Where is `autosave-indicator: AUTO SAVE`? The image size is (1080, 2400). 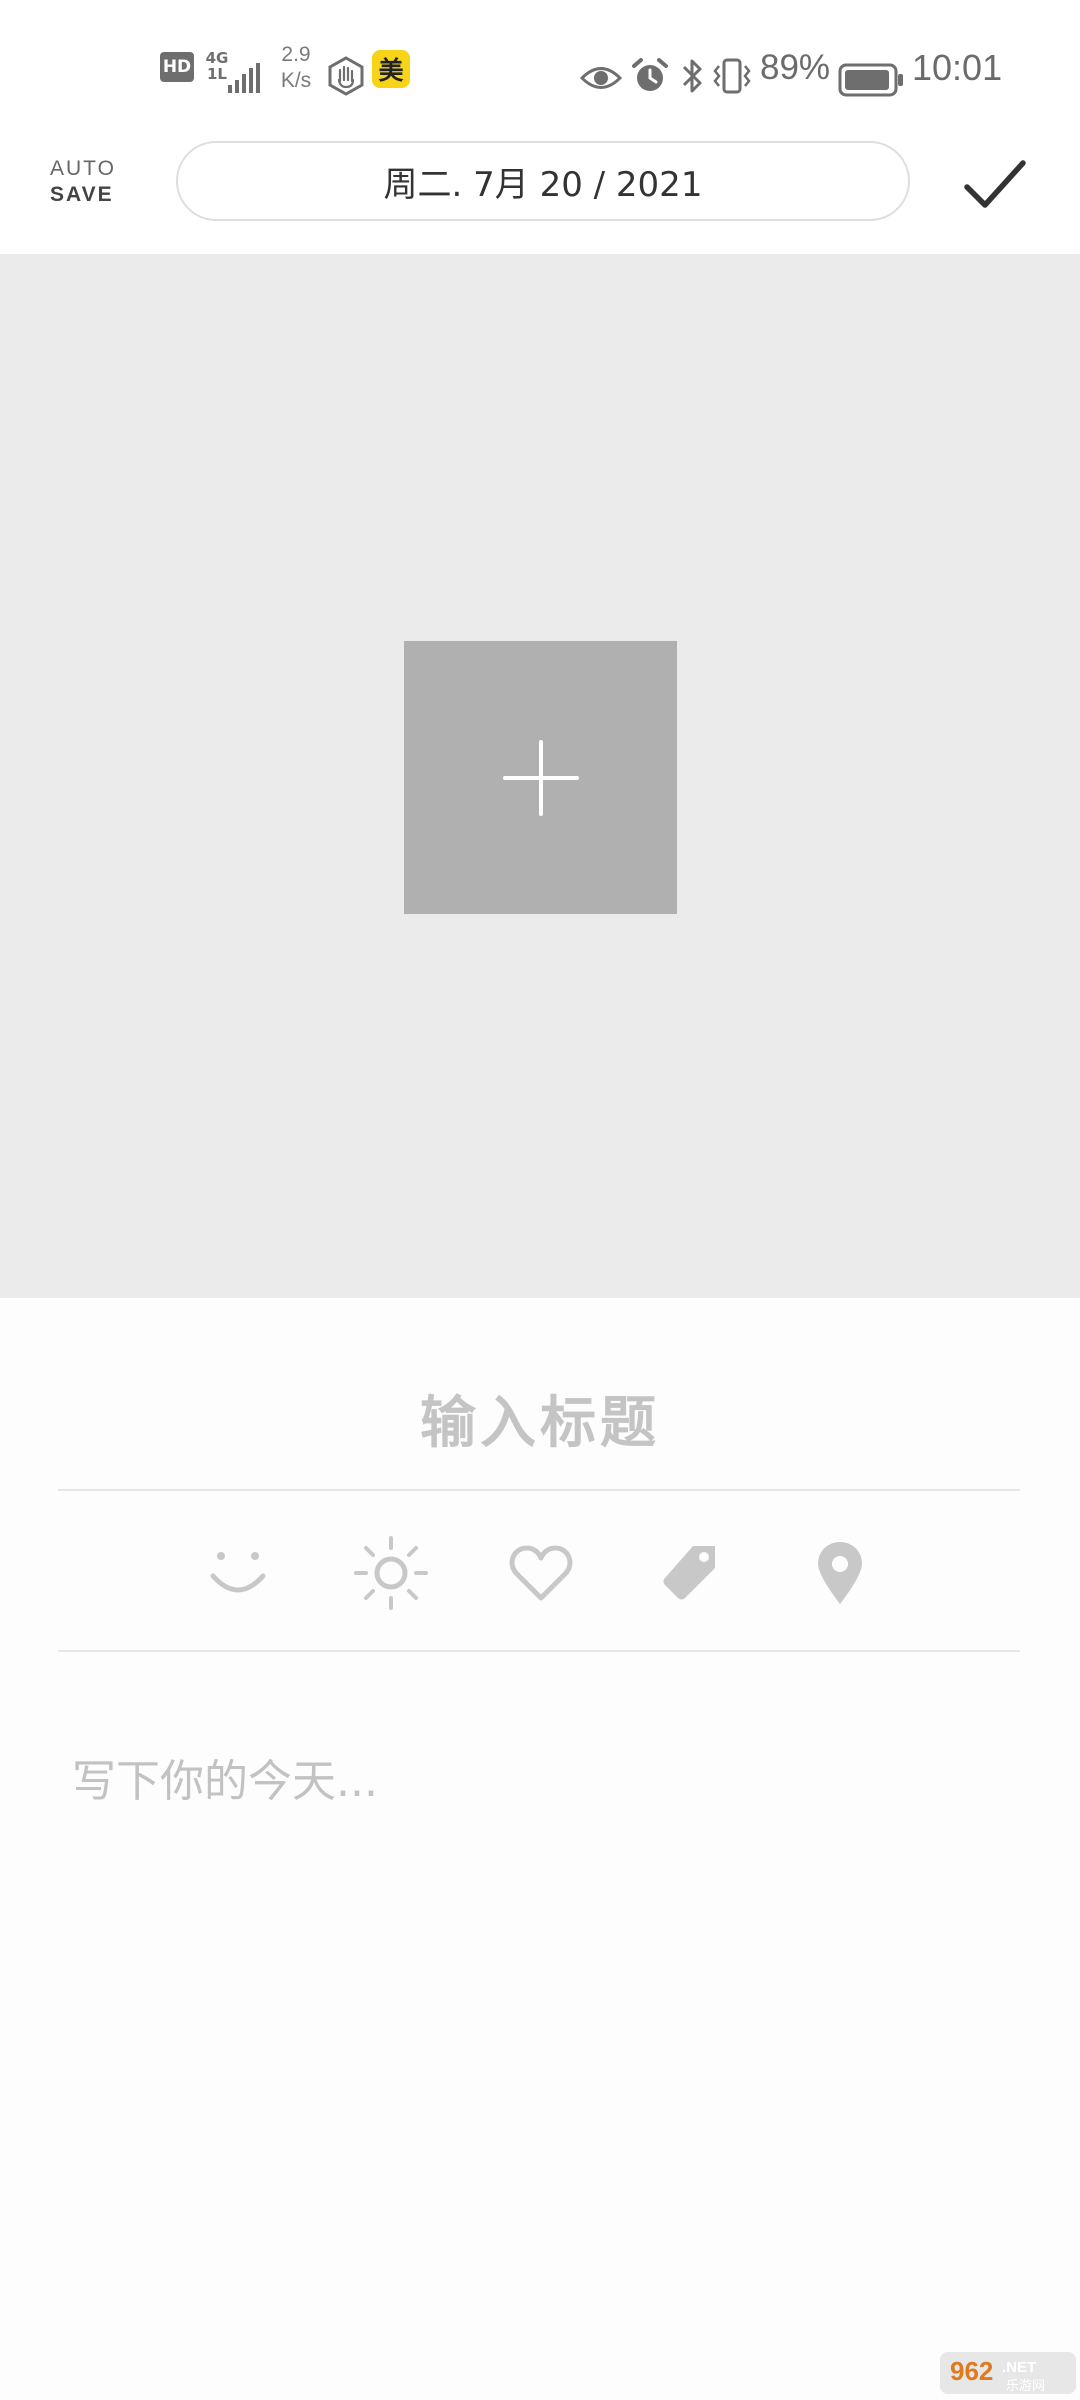
autosave-indicator: AUTO SAVE is located at coordinates (87, 182).